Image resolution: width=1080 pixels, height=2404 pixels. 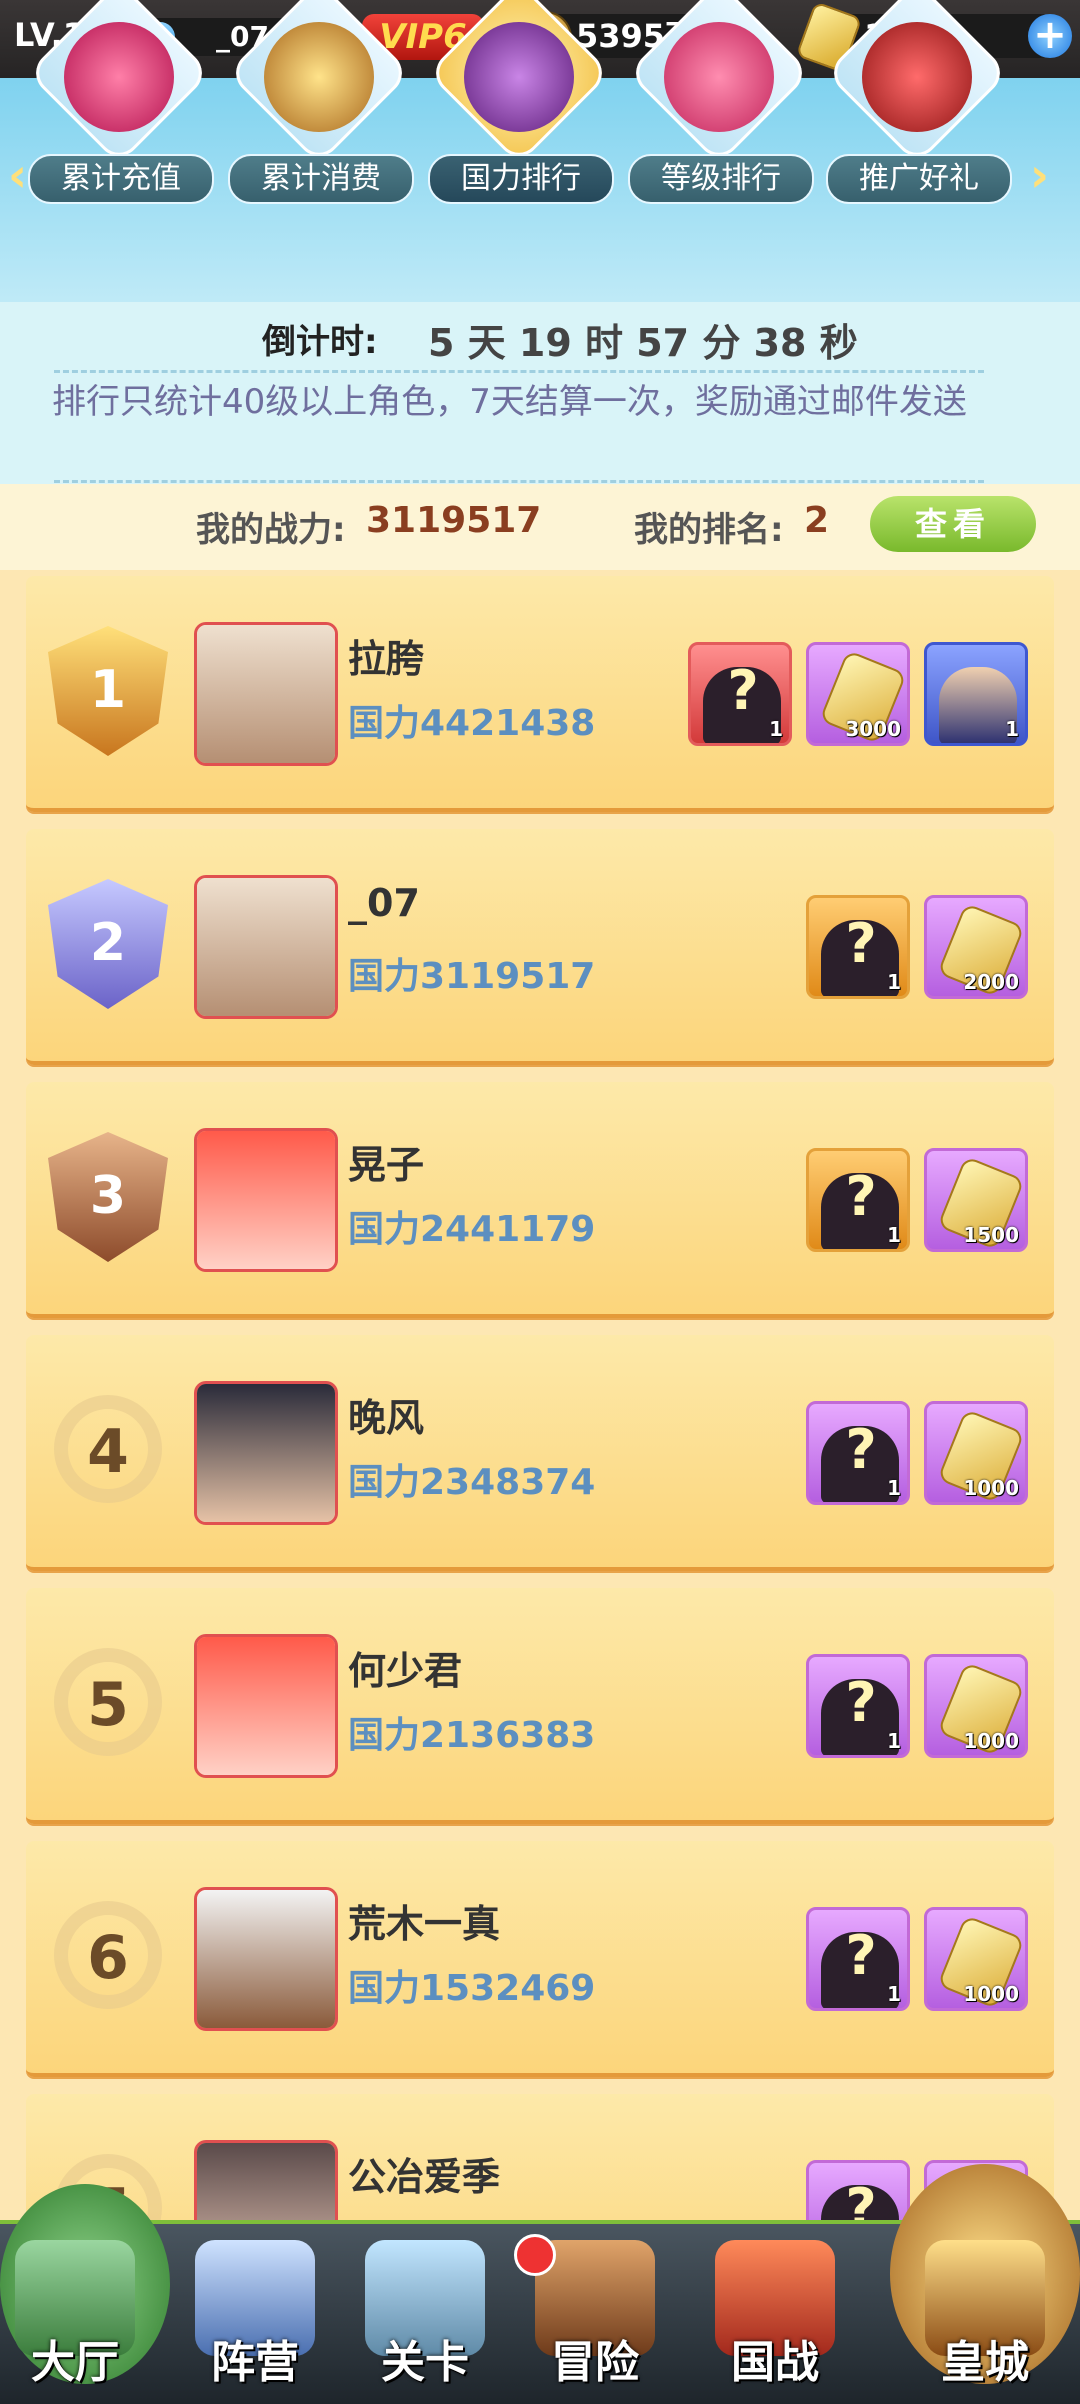 I want to click on my-rank-label: 我的排名:, so click(x=709, y=530).